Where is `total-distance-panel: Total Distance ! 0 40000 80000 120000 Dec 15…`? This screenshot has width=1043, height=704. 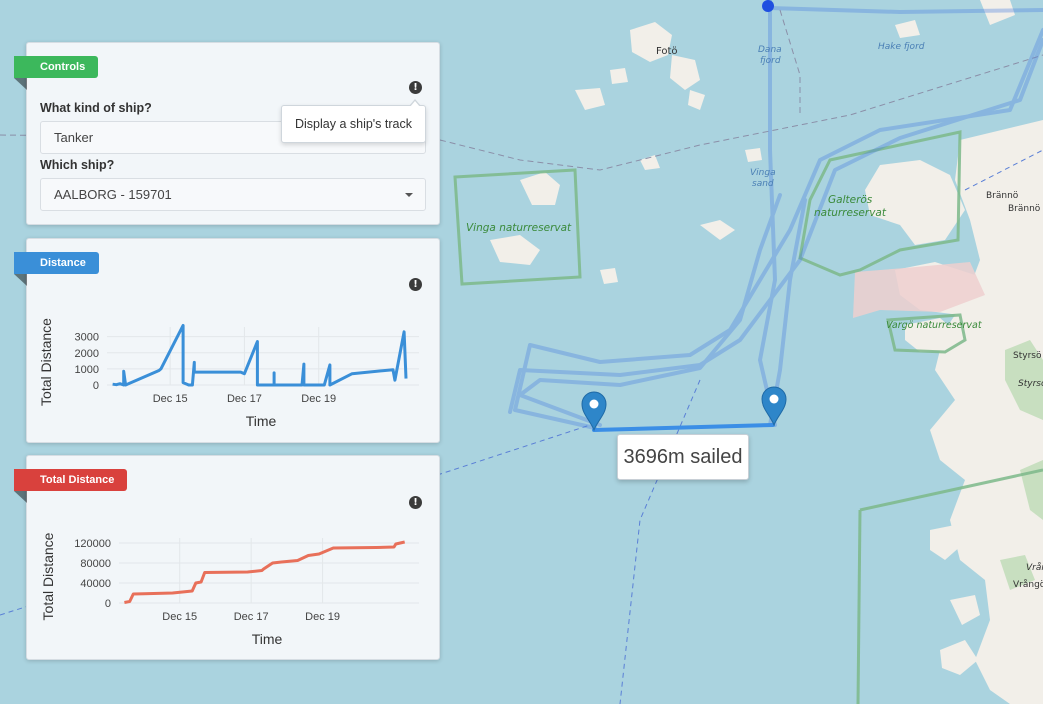 total-distance-panel: Total Distance ! 0 40000 80000 120000 Dec 15… is located at coordinates (227, 557).